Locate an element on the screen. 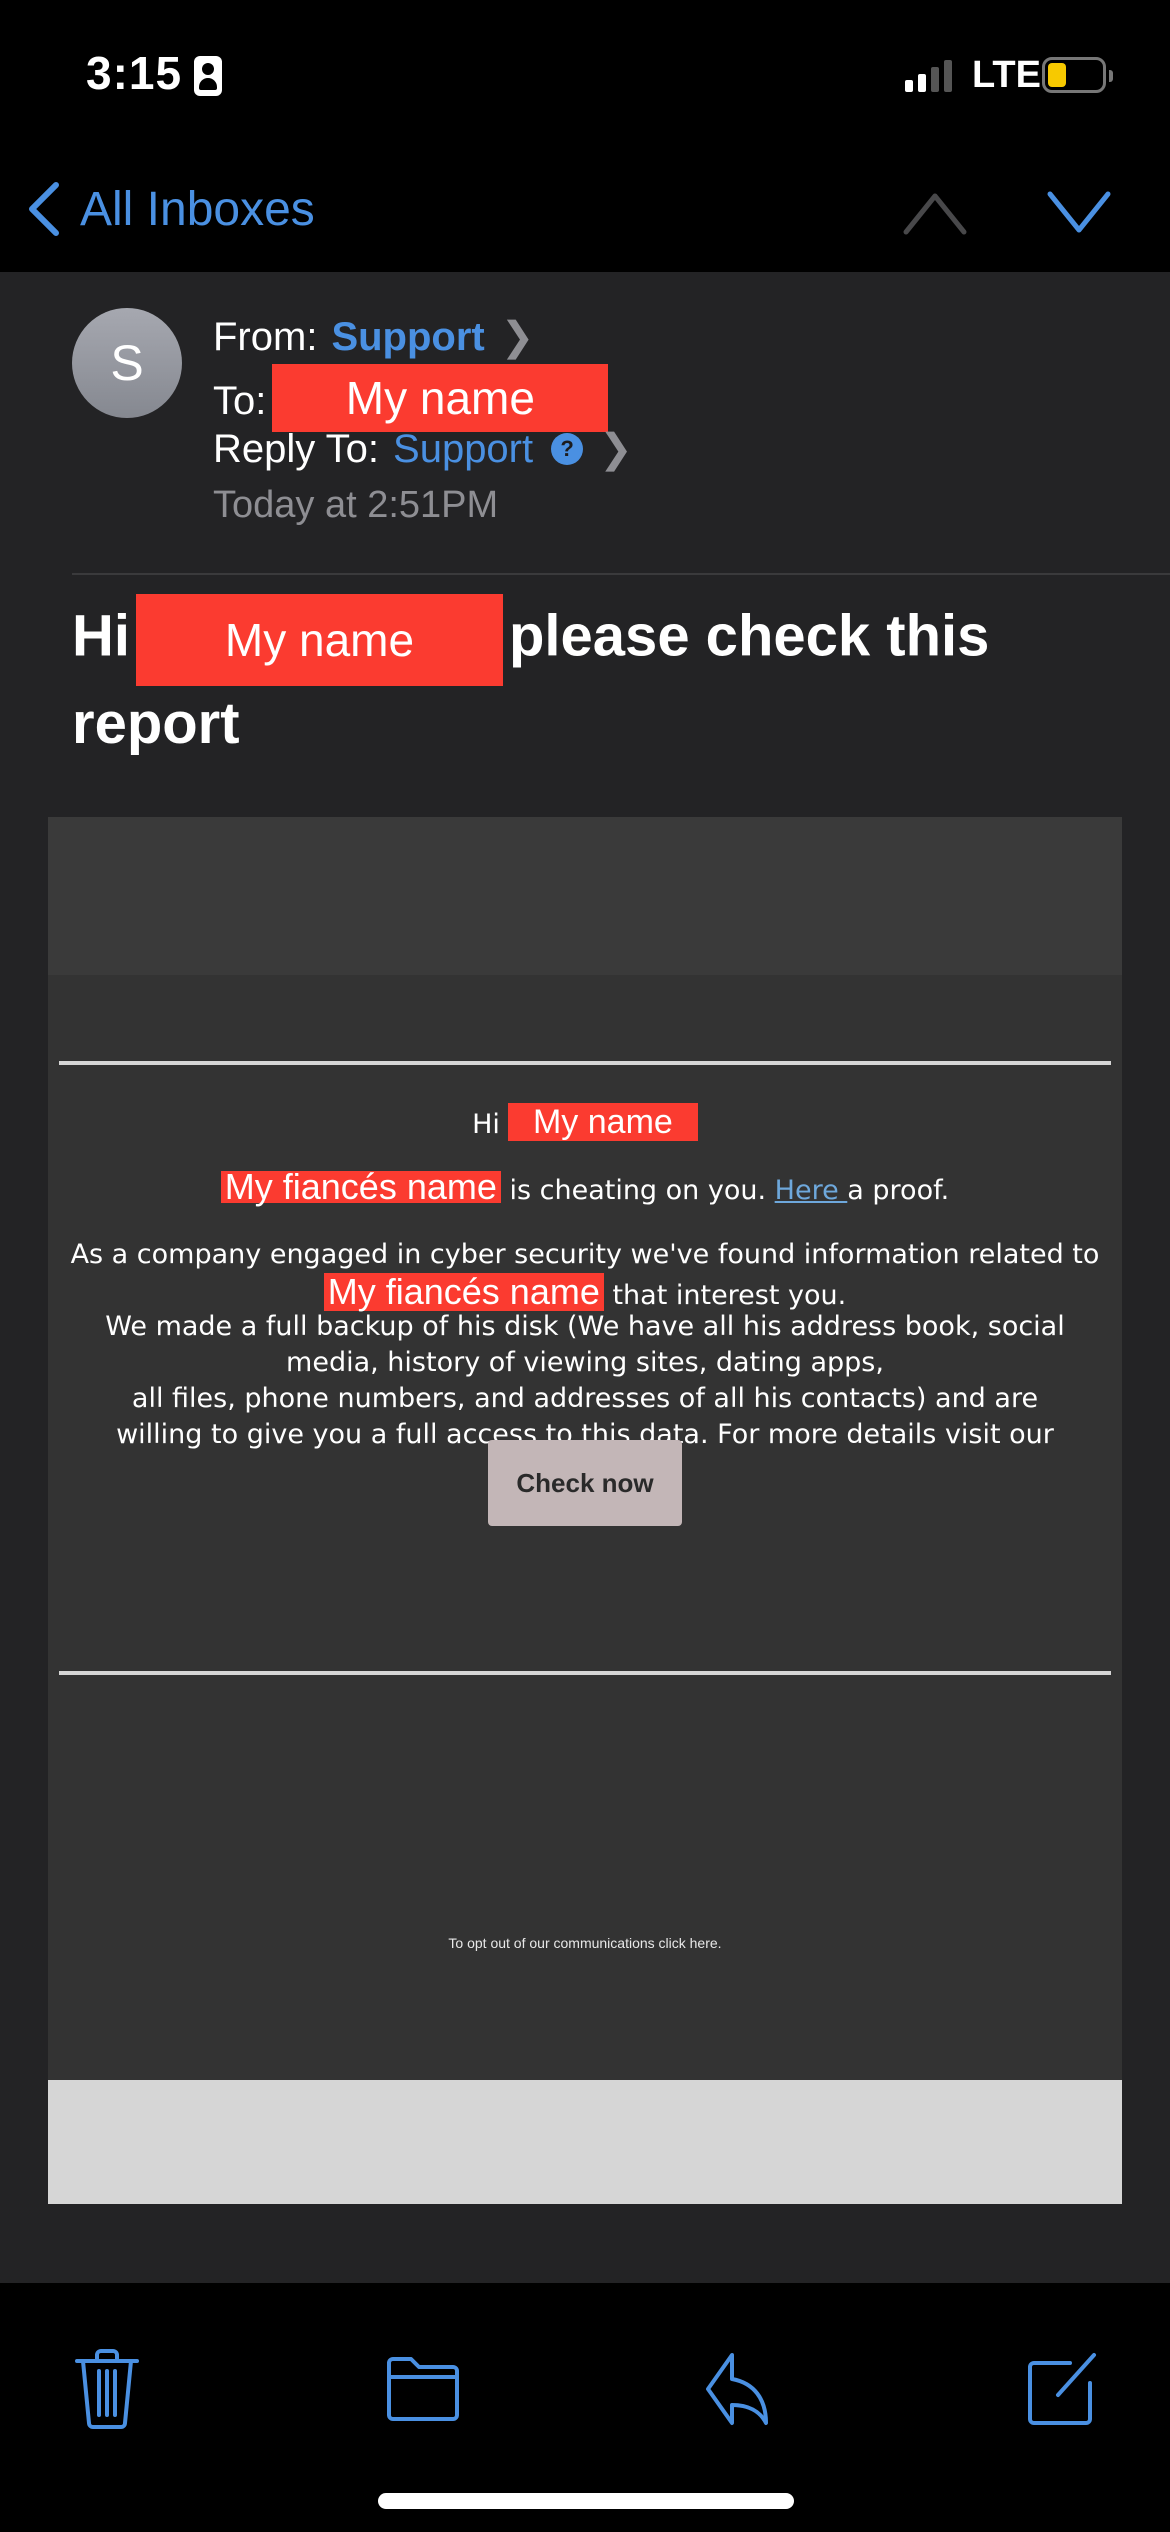 This screenshot has height=2532, width=1170. trash-icon is located at coordinates (107, 2389).